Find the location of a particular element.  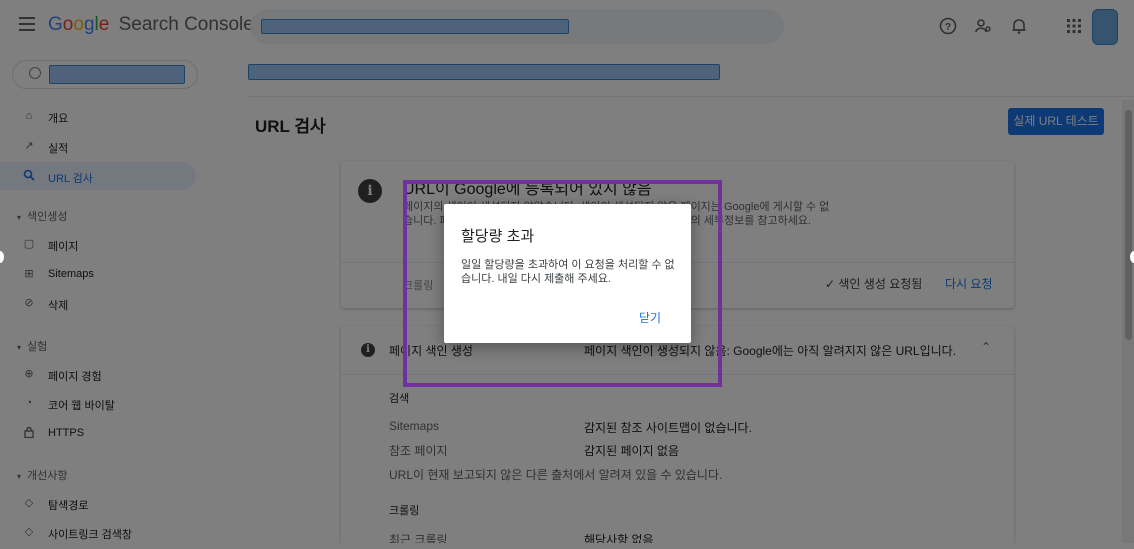

dialog-close-button: 닫기 is located at coordinates (650, 318).